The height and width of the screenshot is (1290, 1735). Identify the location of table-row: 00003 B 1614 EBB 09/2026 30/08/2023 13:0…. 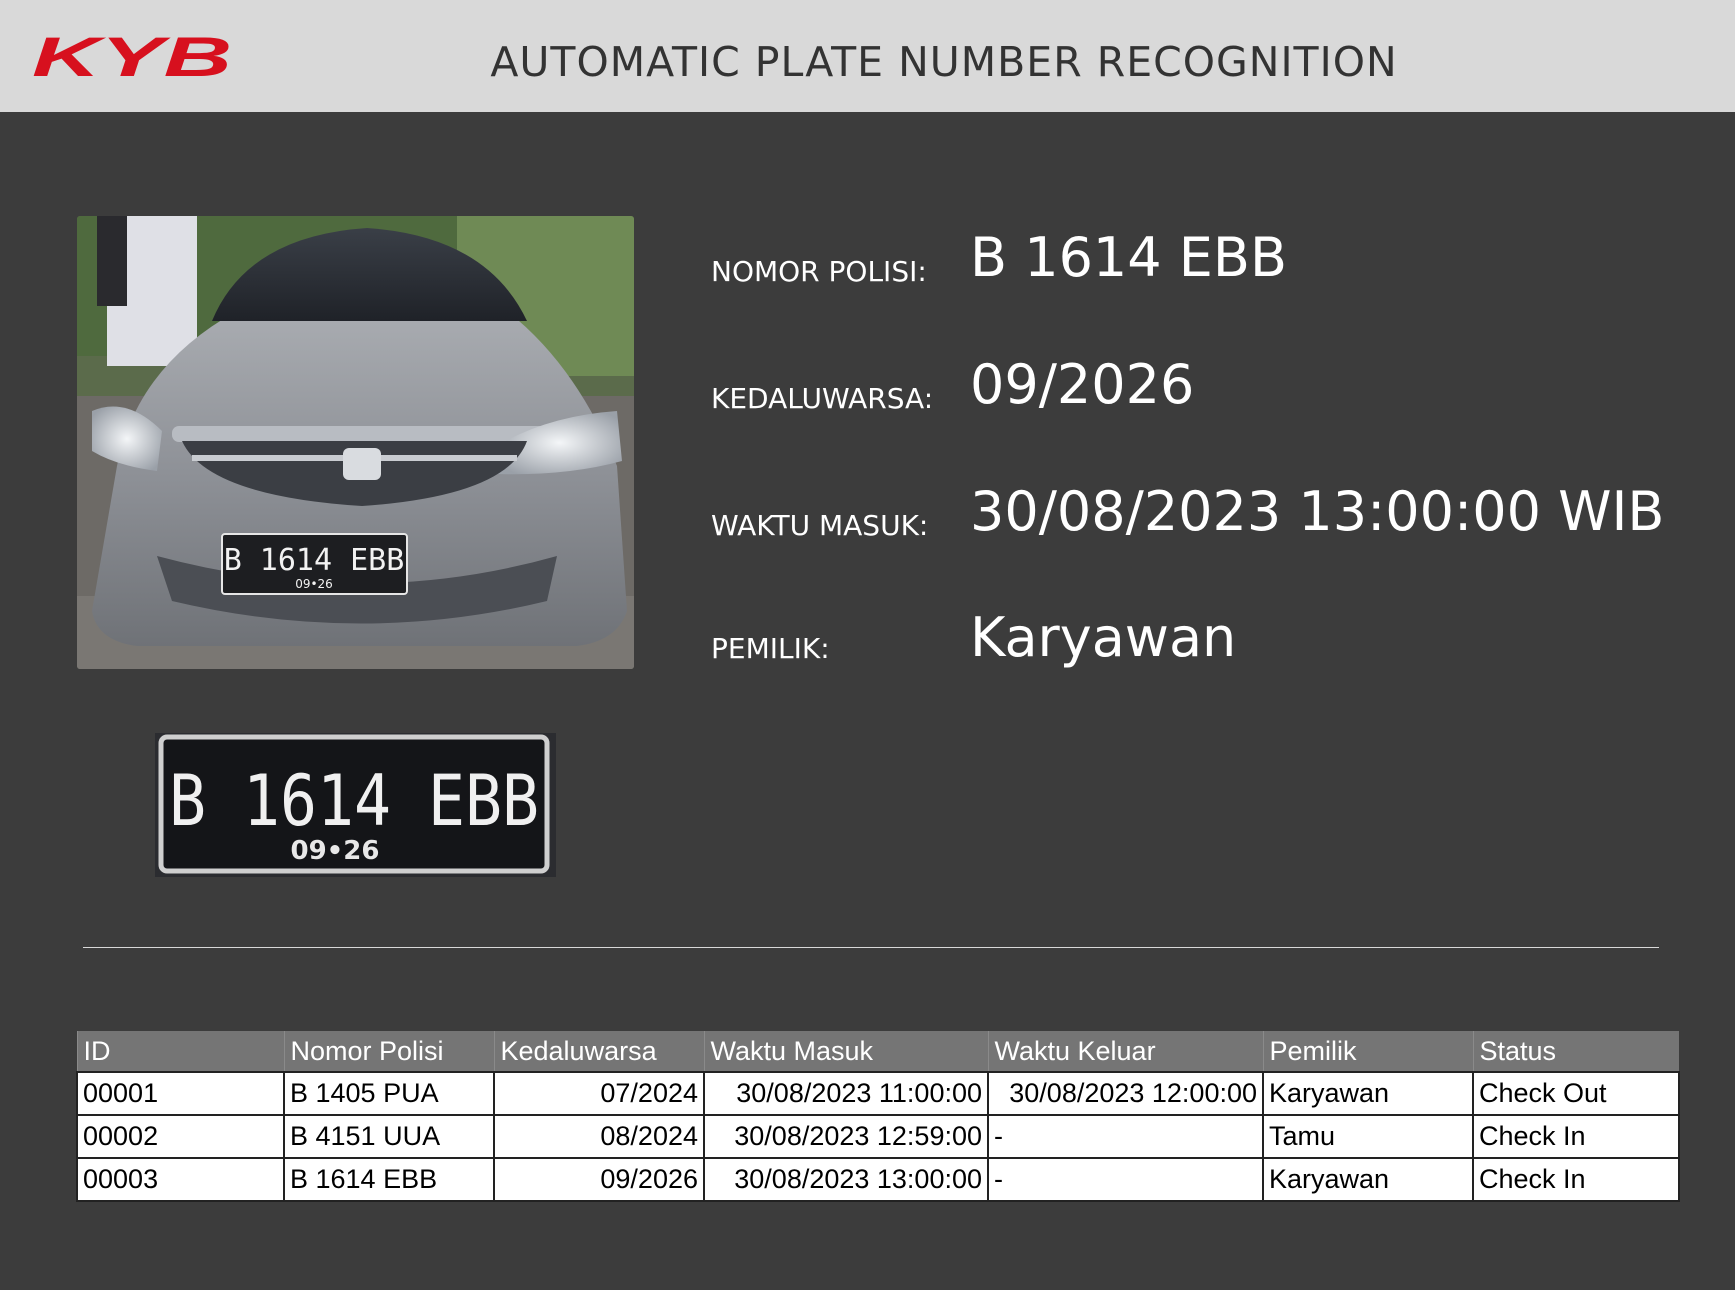
(878, 1179).